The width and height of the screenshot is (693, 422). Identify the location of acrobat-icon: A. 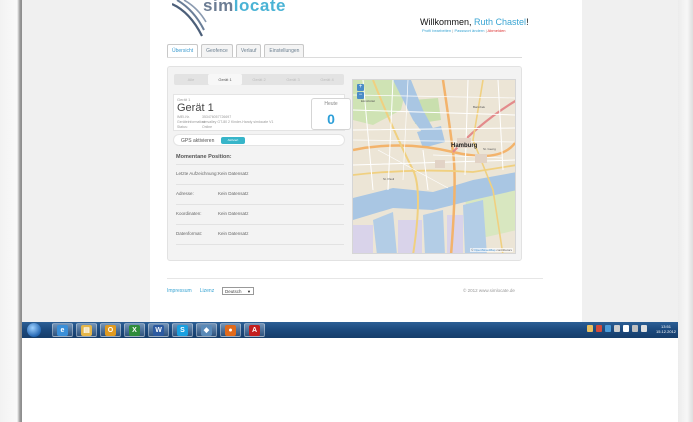
(254, 330).